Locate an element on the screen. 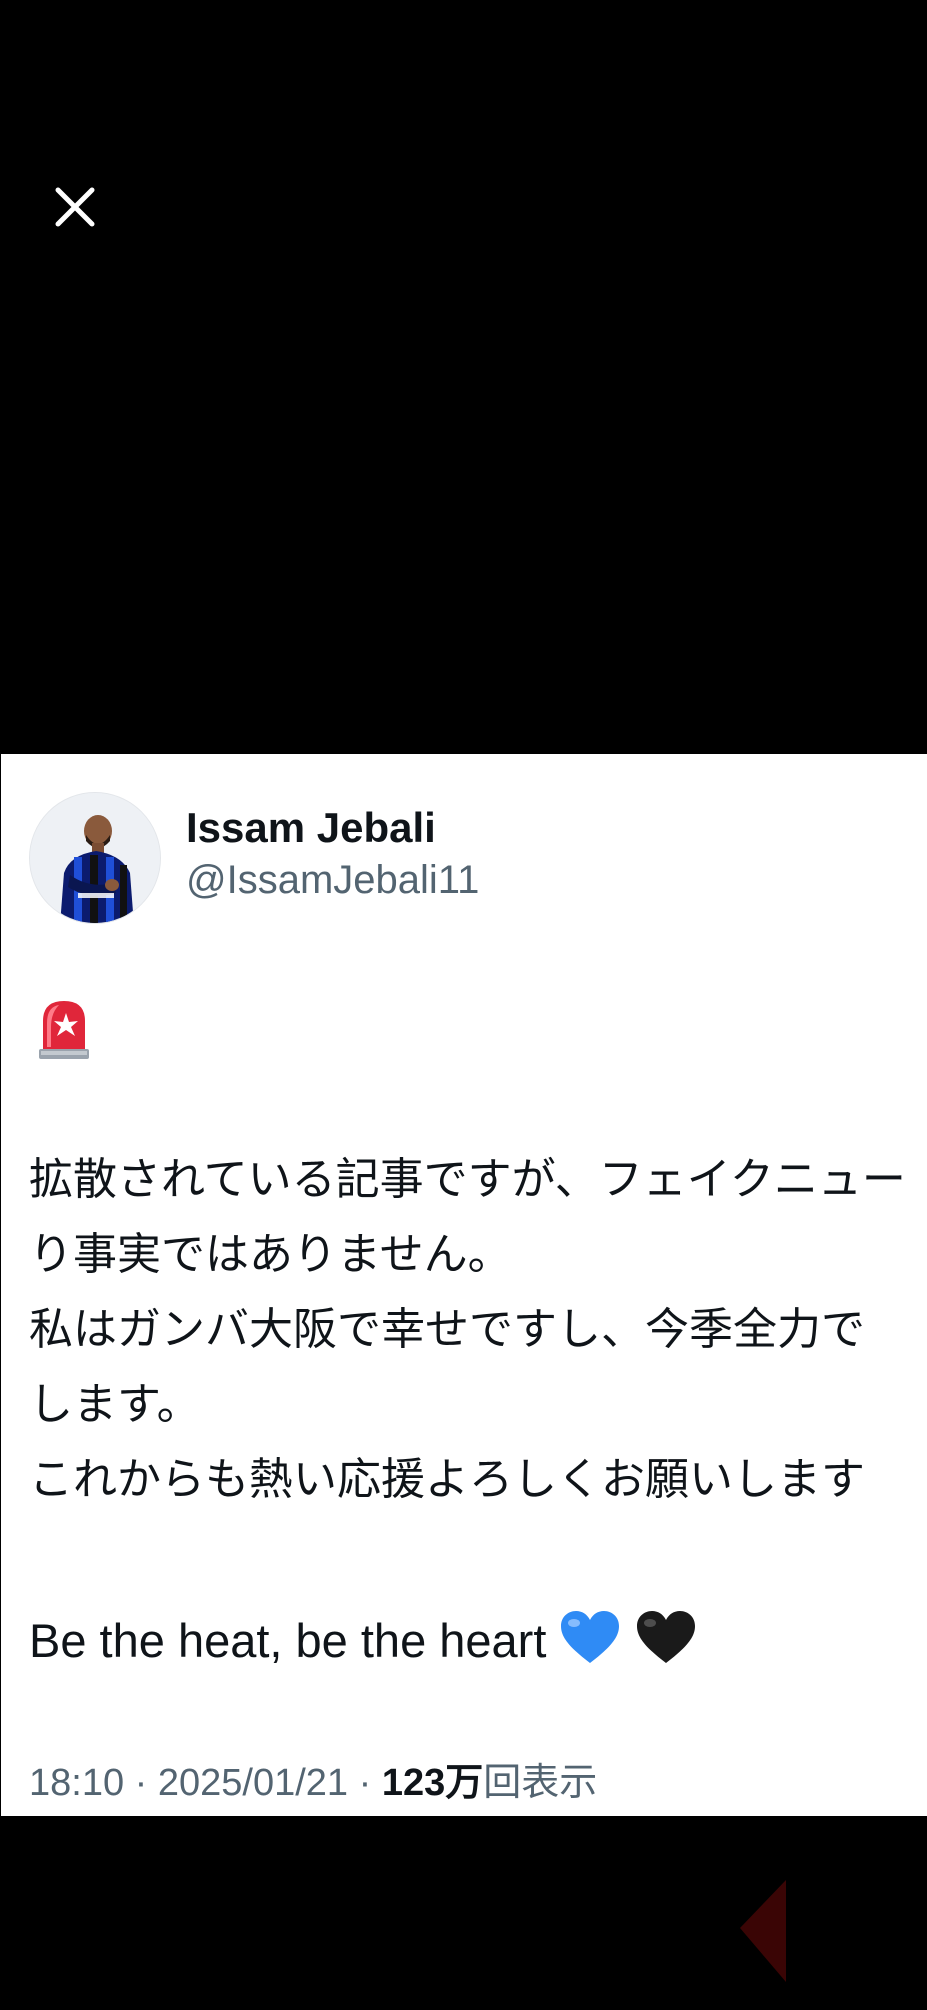 This screenshot has width=927, height=2010. blue-heart-icon is located at coordinates (590, 1637).